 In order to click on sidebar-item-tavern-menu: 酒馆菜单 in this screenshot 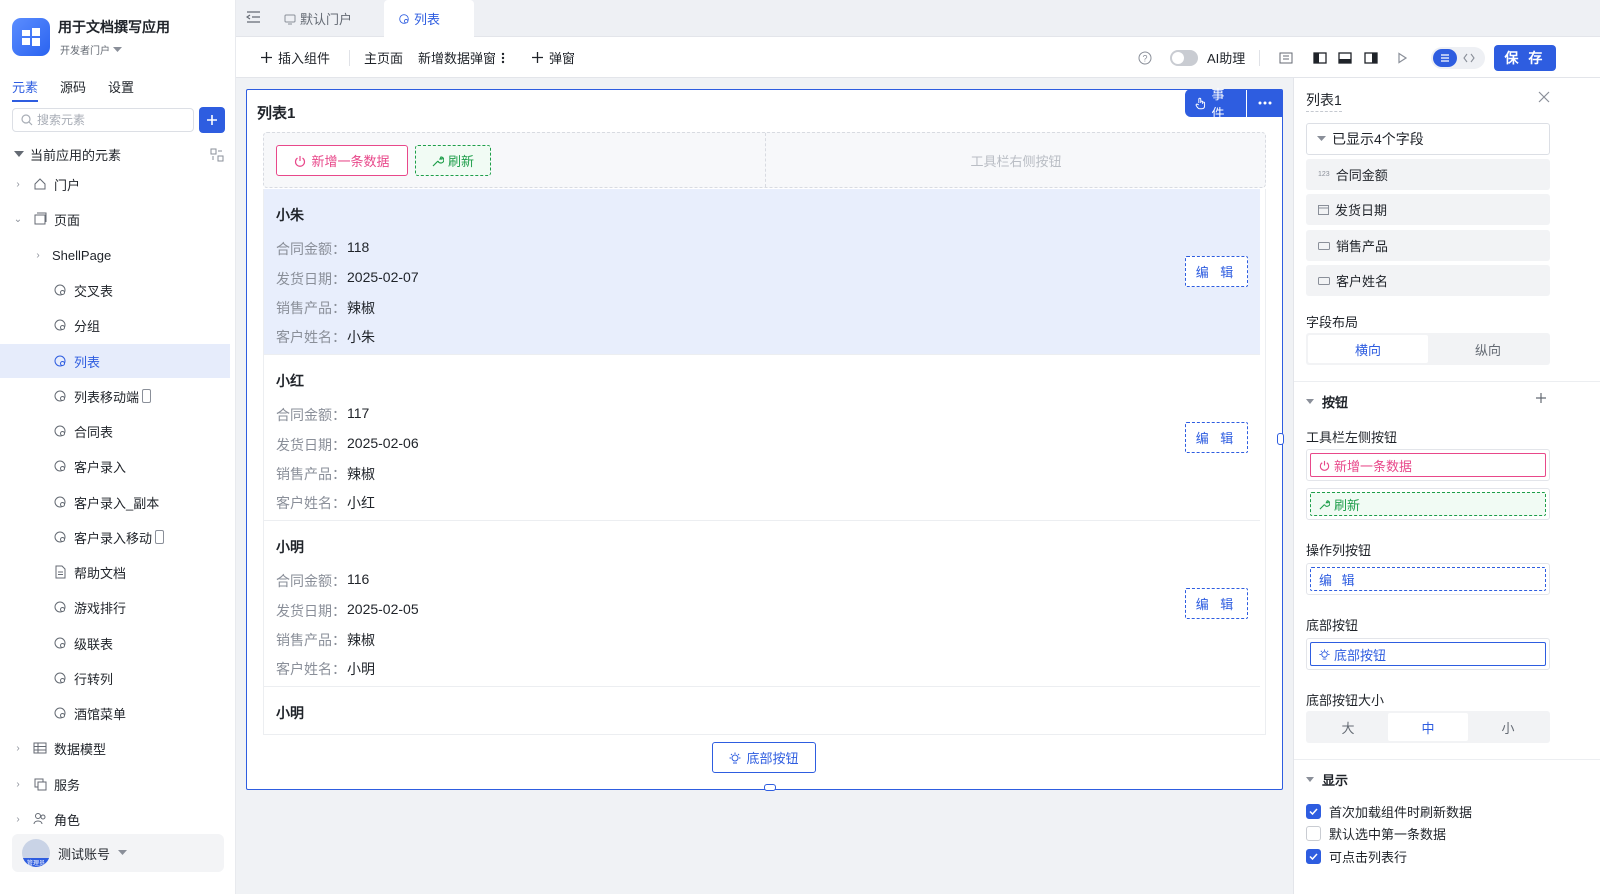, I will do `click(115, 713)`.